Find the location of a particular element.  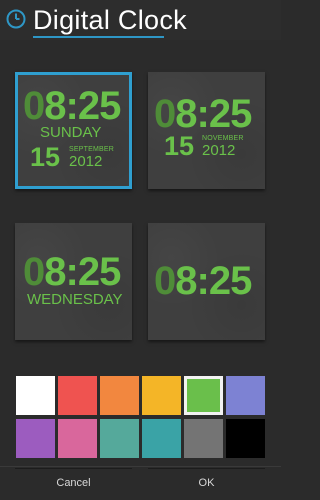

clock-style-tile-2: 08:25 15 NOVEMBER 2012 is located at coordinates (206, 130).